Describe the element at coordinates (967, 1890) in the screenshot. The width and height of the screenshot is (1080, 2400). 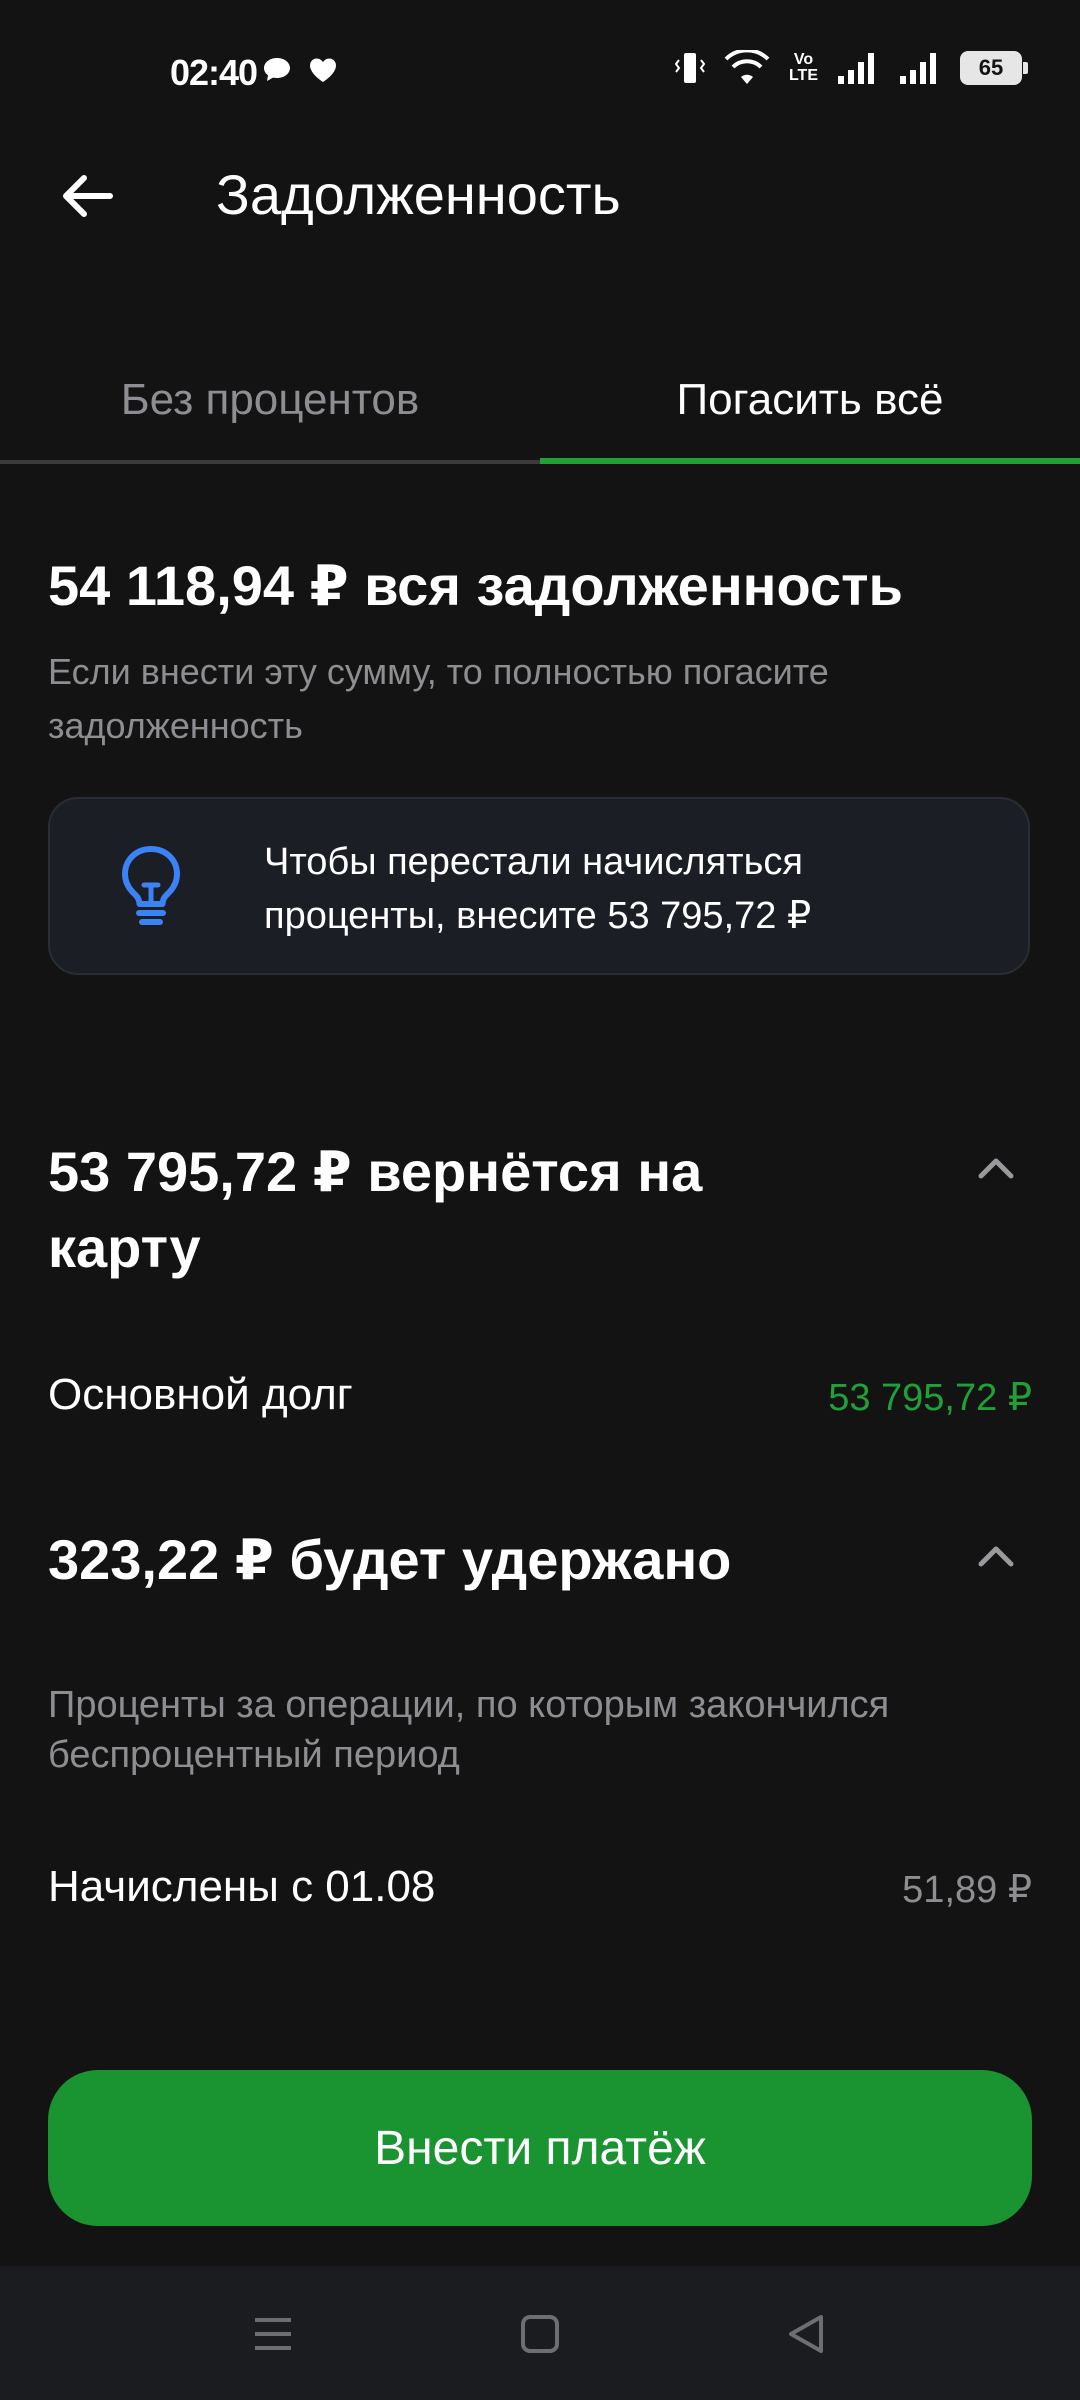
I see `accrued-interest-value: 51,89 ₽` at that location.